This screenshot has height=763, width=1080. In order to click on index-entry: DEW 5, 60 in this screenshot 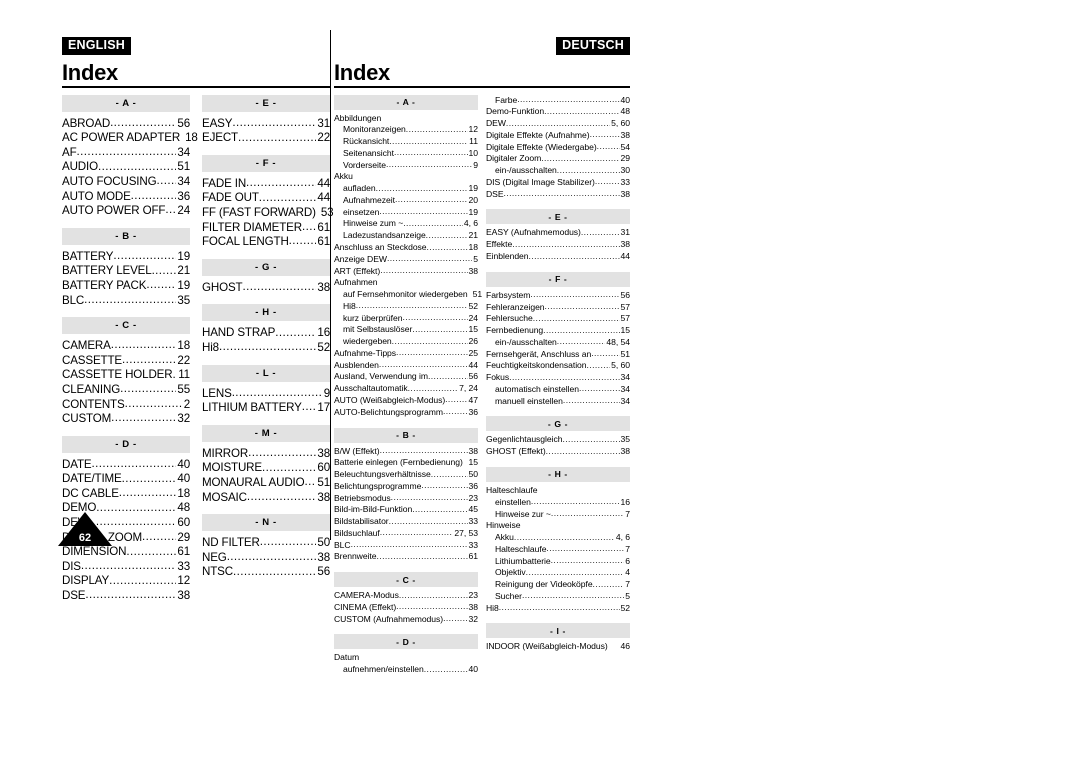, I will do `click(558, 124)`.